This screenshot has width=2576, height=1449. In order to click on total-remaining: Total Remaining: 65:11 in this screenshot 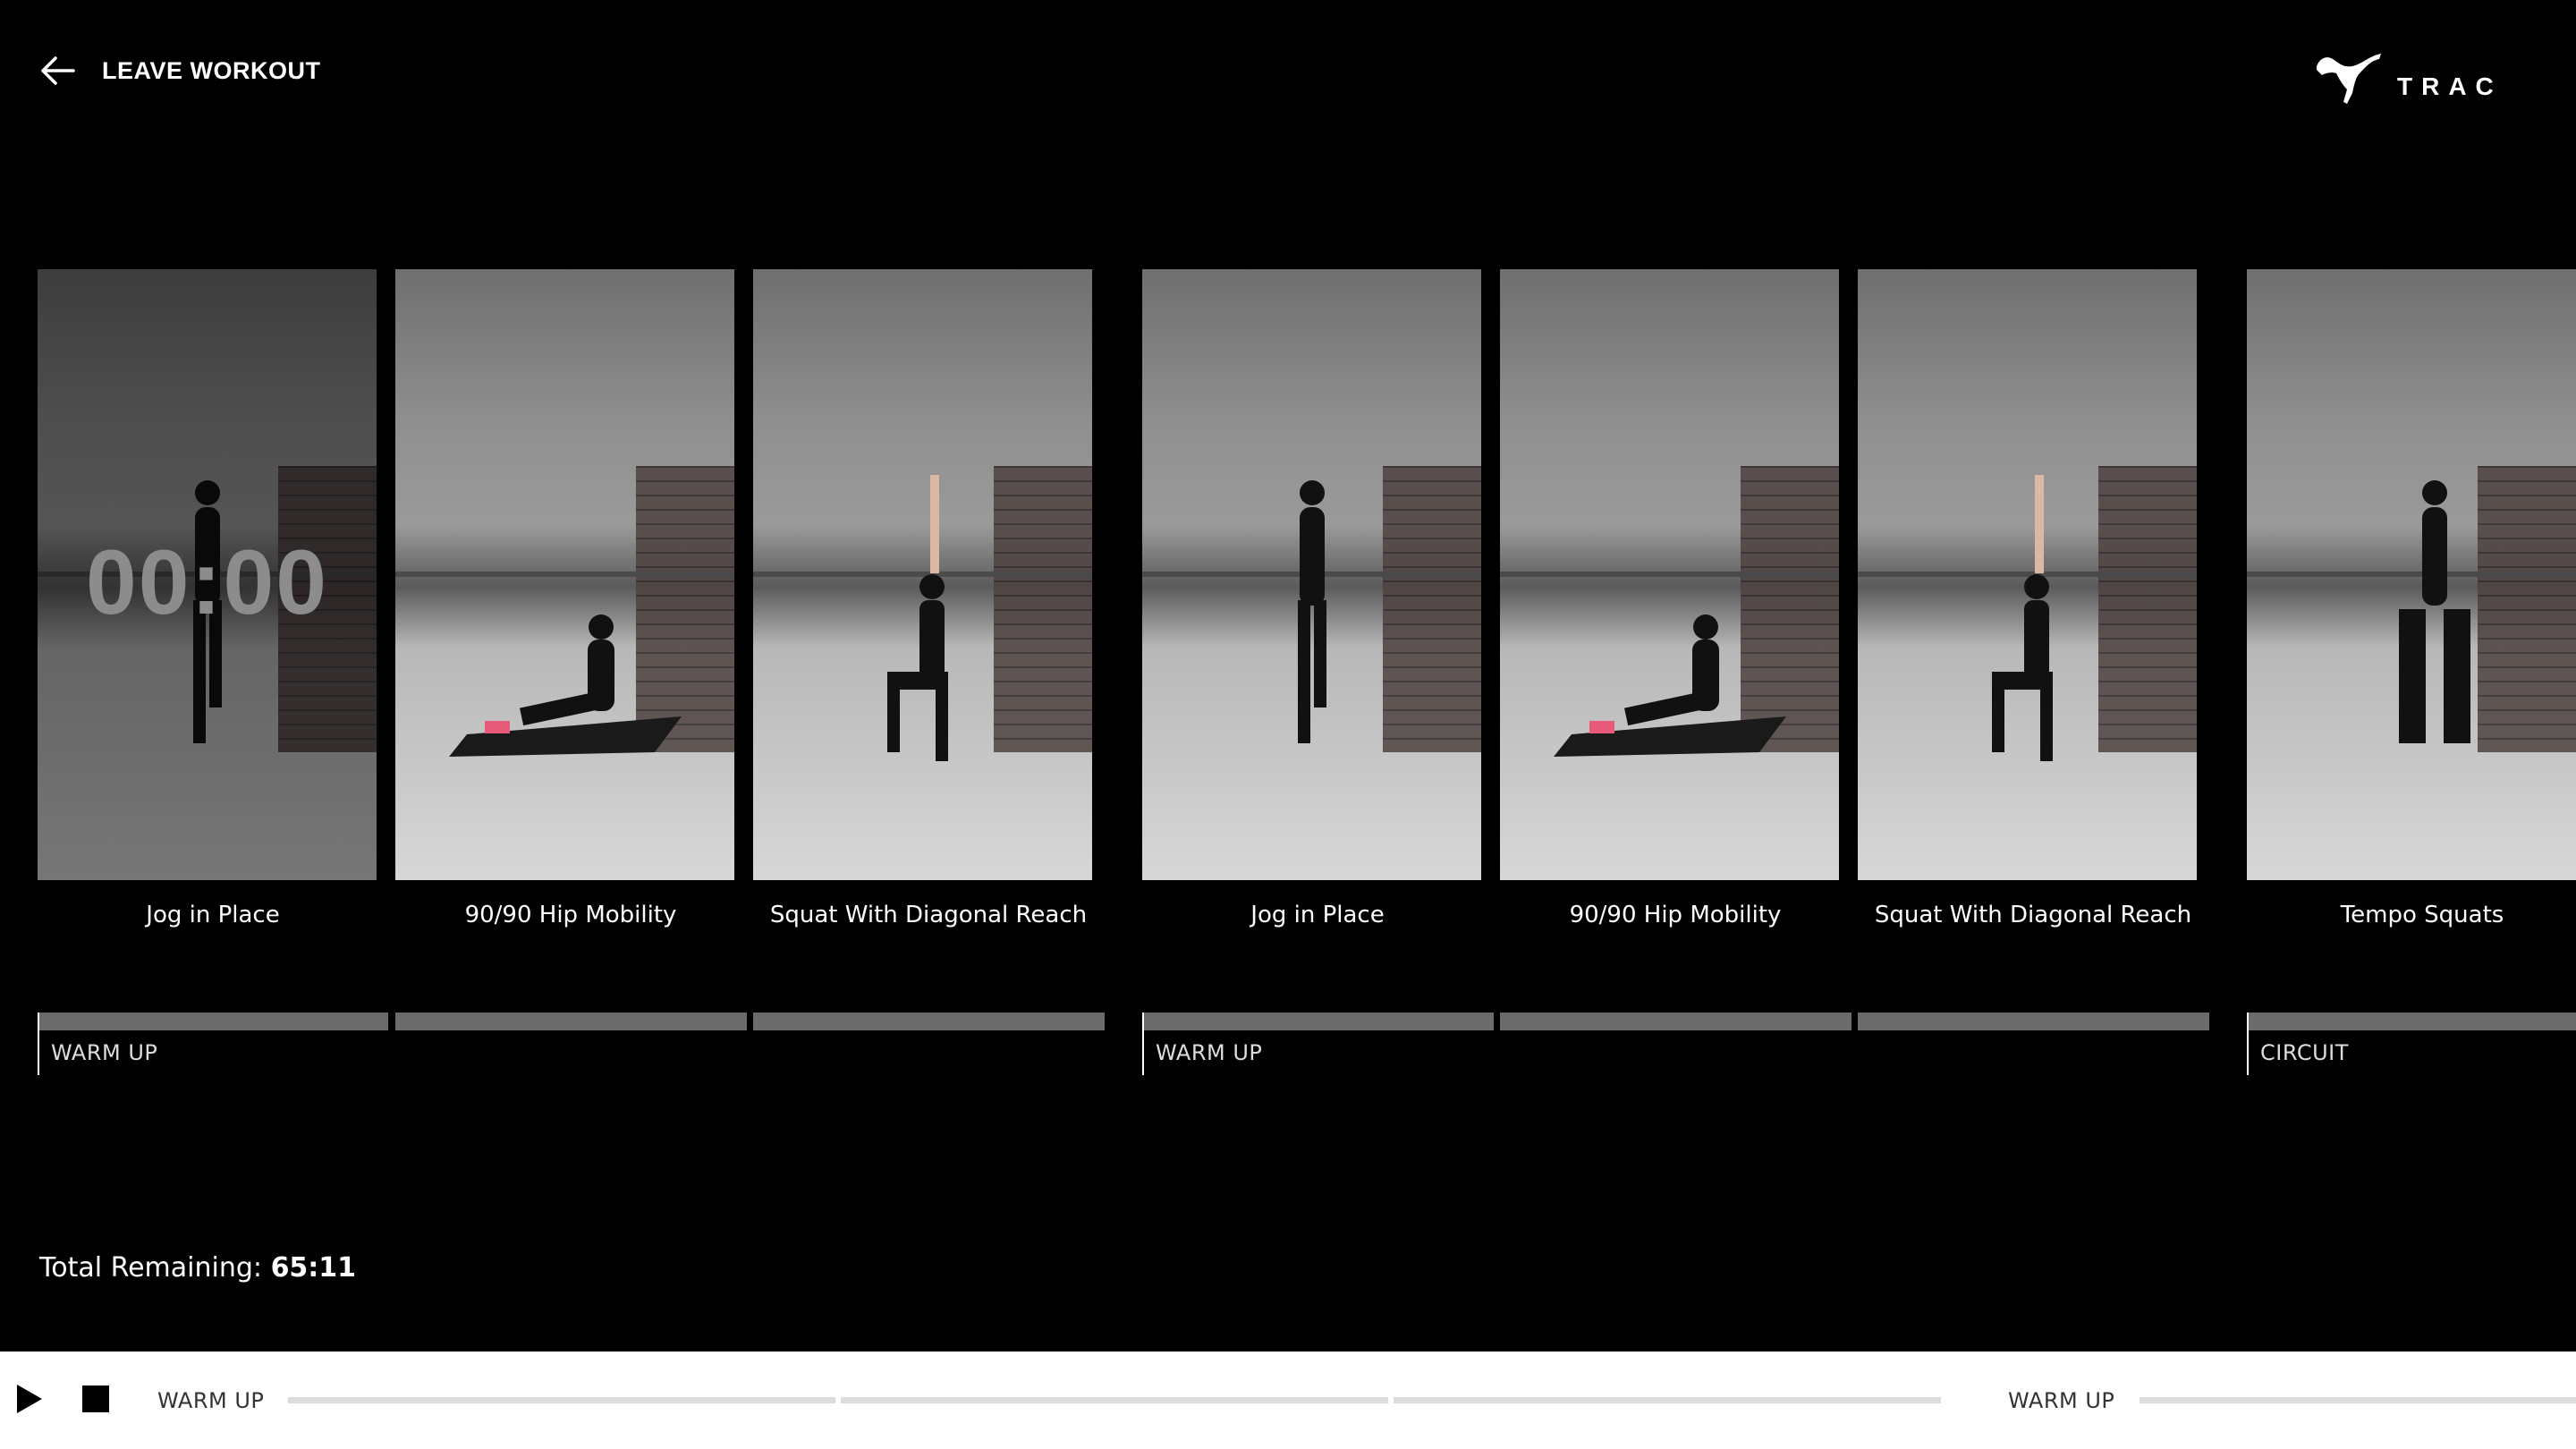, I will do `click(197, 1268)`.